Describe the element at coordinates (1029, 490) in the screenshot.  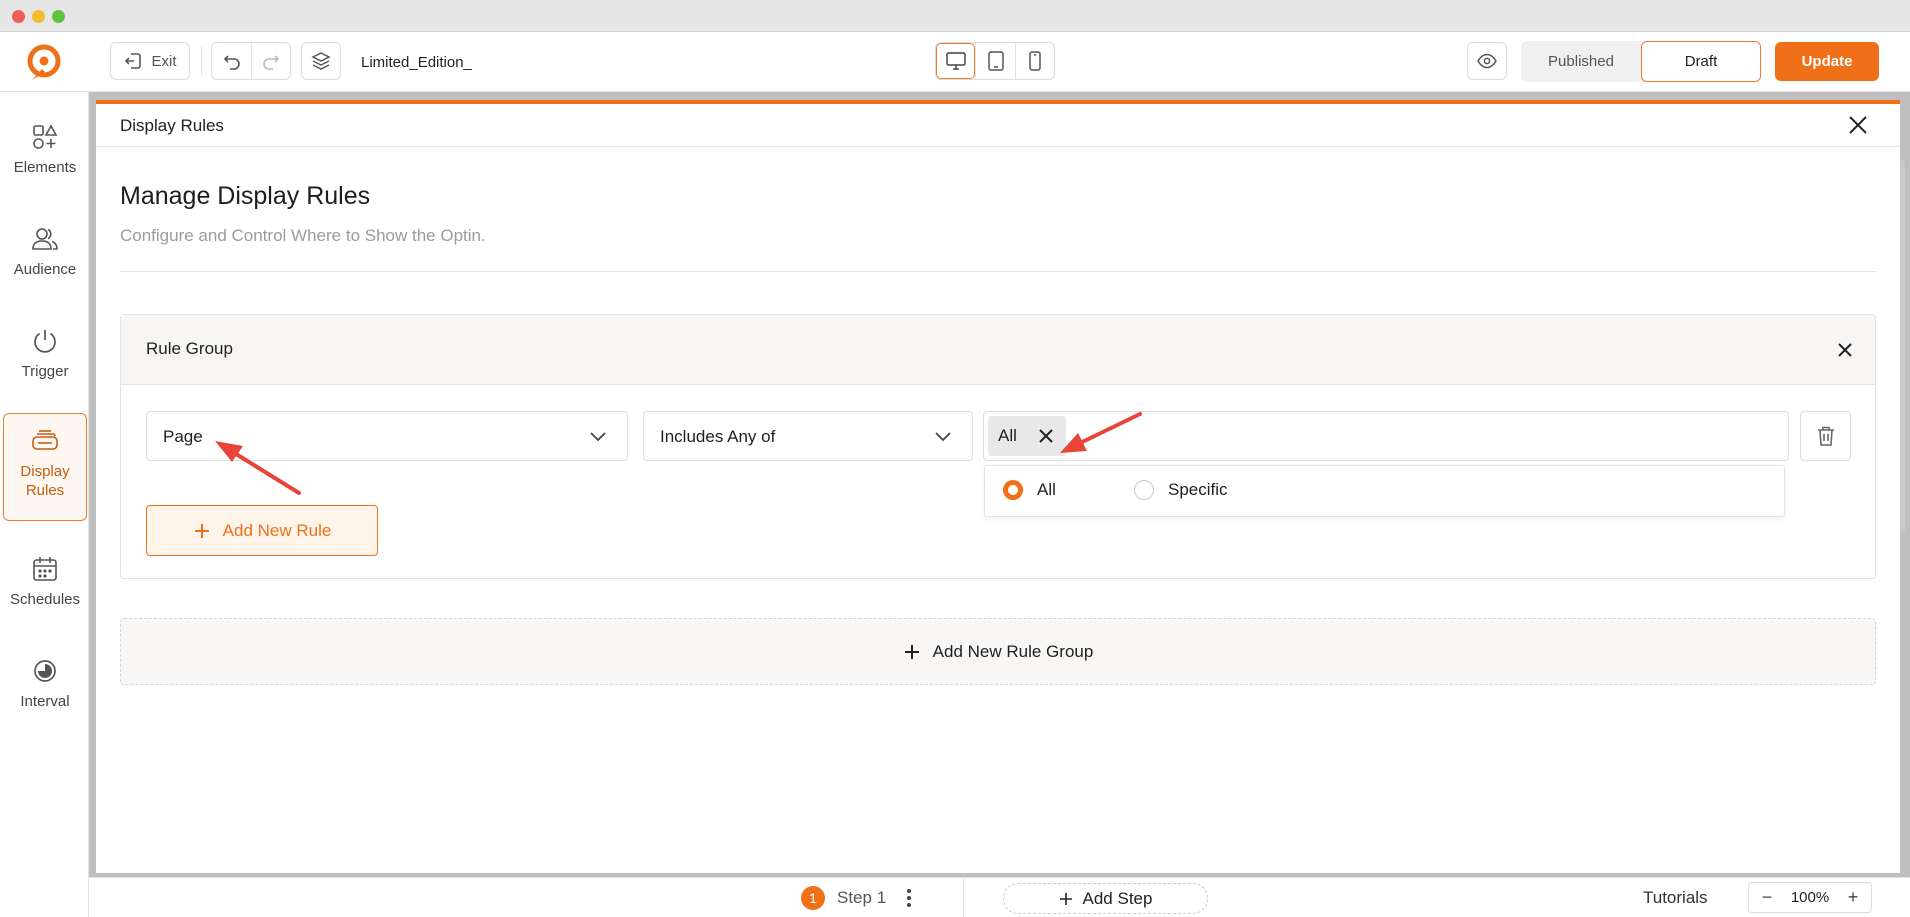
I see `option-all: All` at that location.